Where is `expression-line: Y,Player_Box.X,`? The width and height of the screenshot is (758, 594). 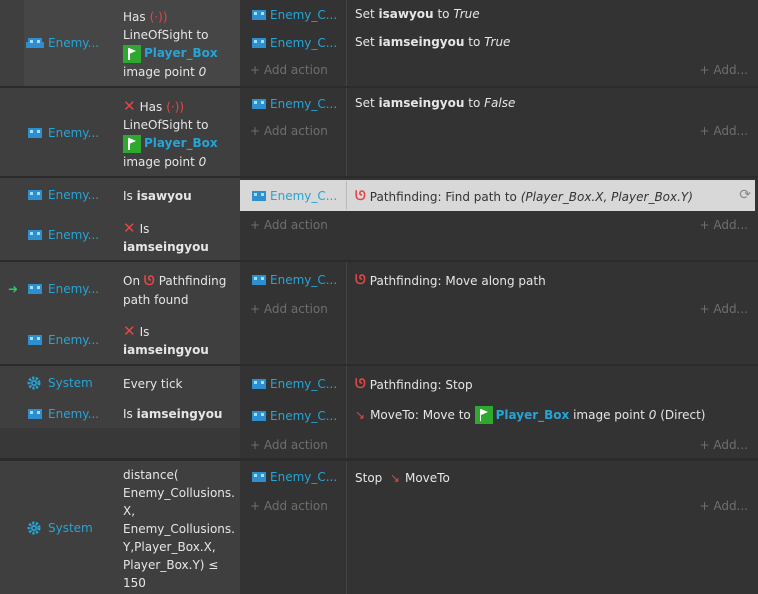
expression-line: Y,Player_Box.X, is located at coordinates (169, 547).